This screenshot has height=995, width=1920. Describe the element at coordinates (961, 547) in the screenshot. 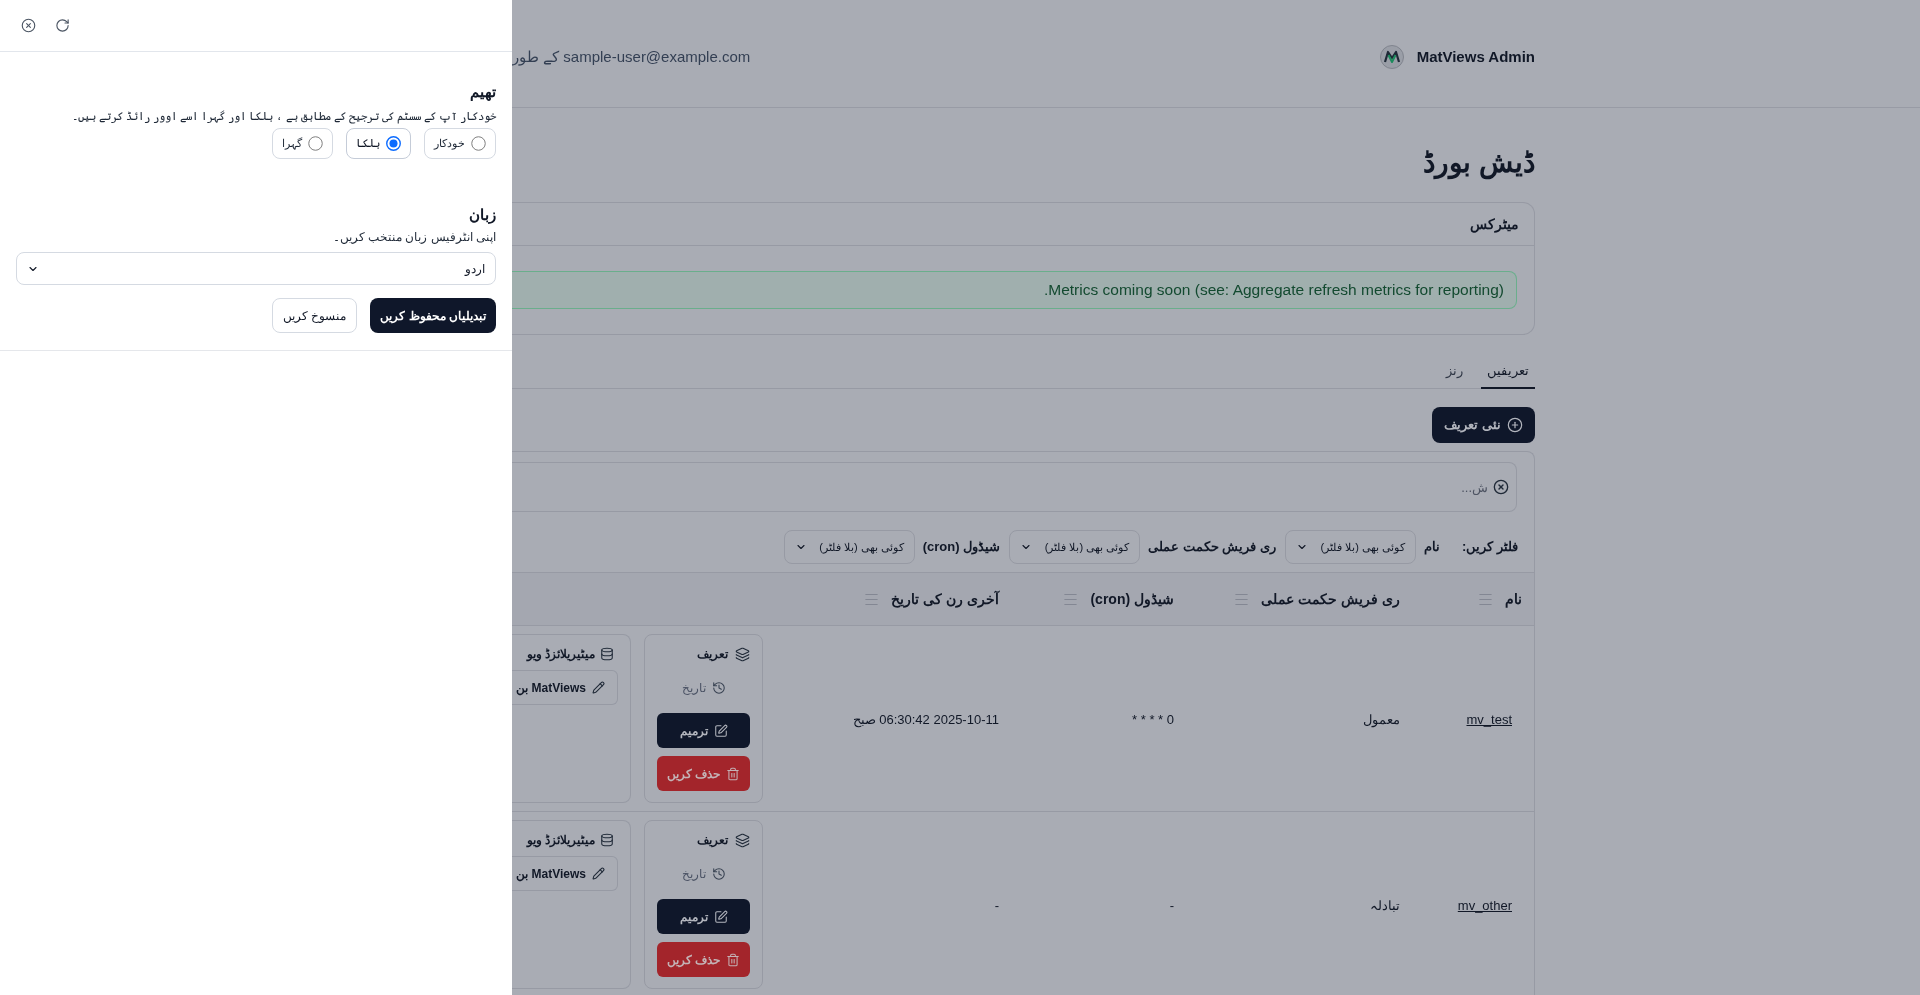

I see `filter-name-label: شیڈول (cron)` at that location.